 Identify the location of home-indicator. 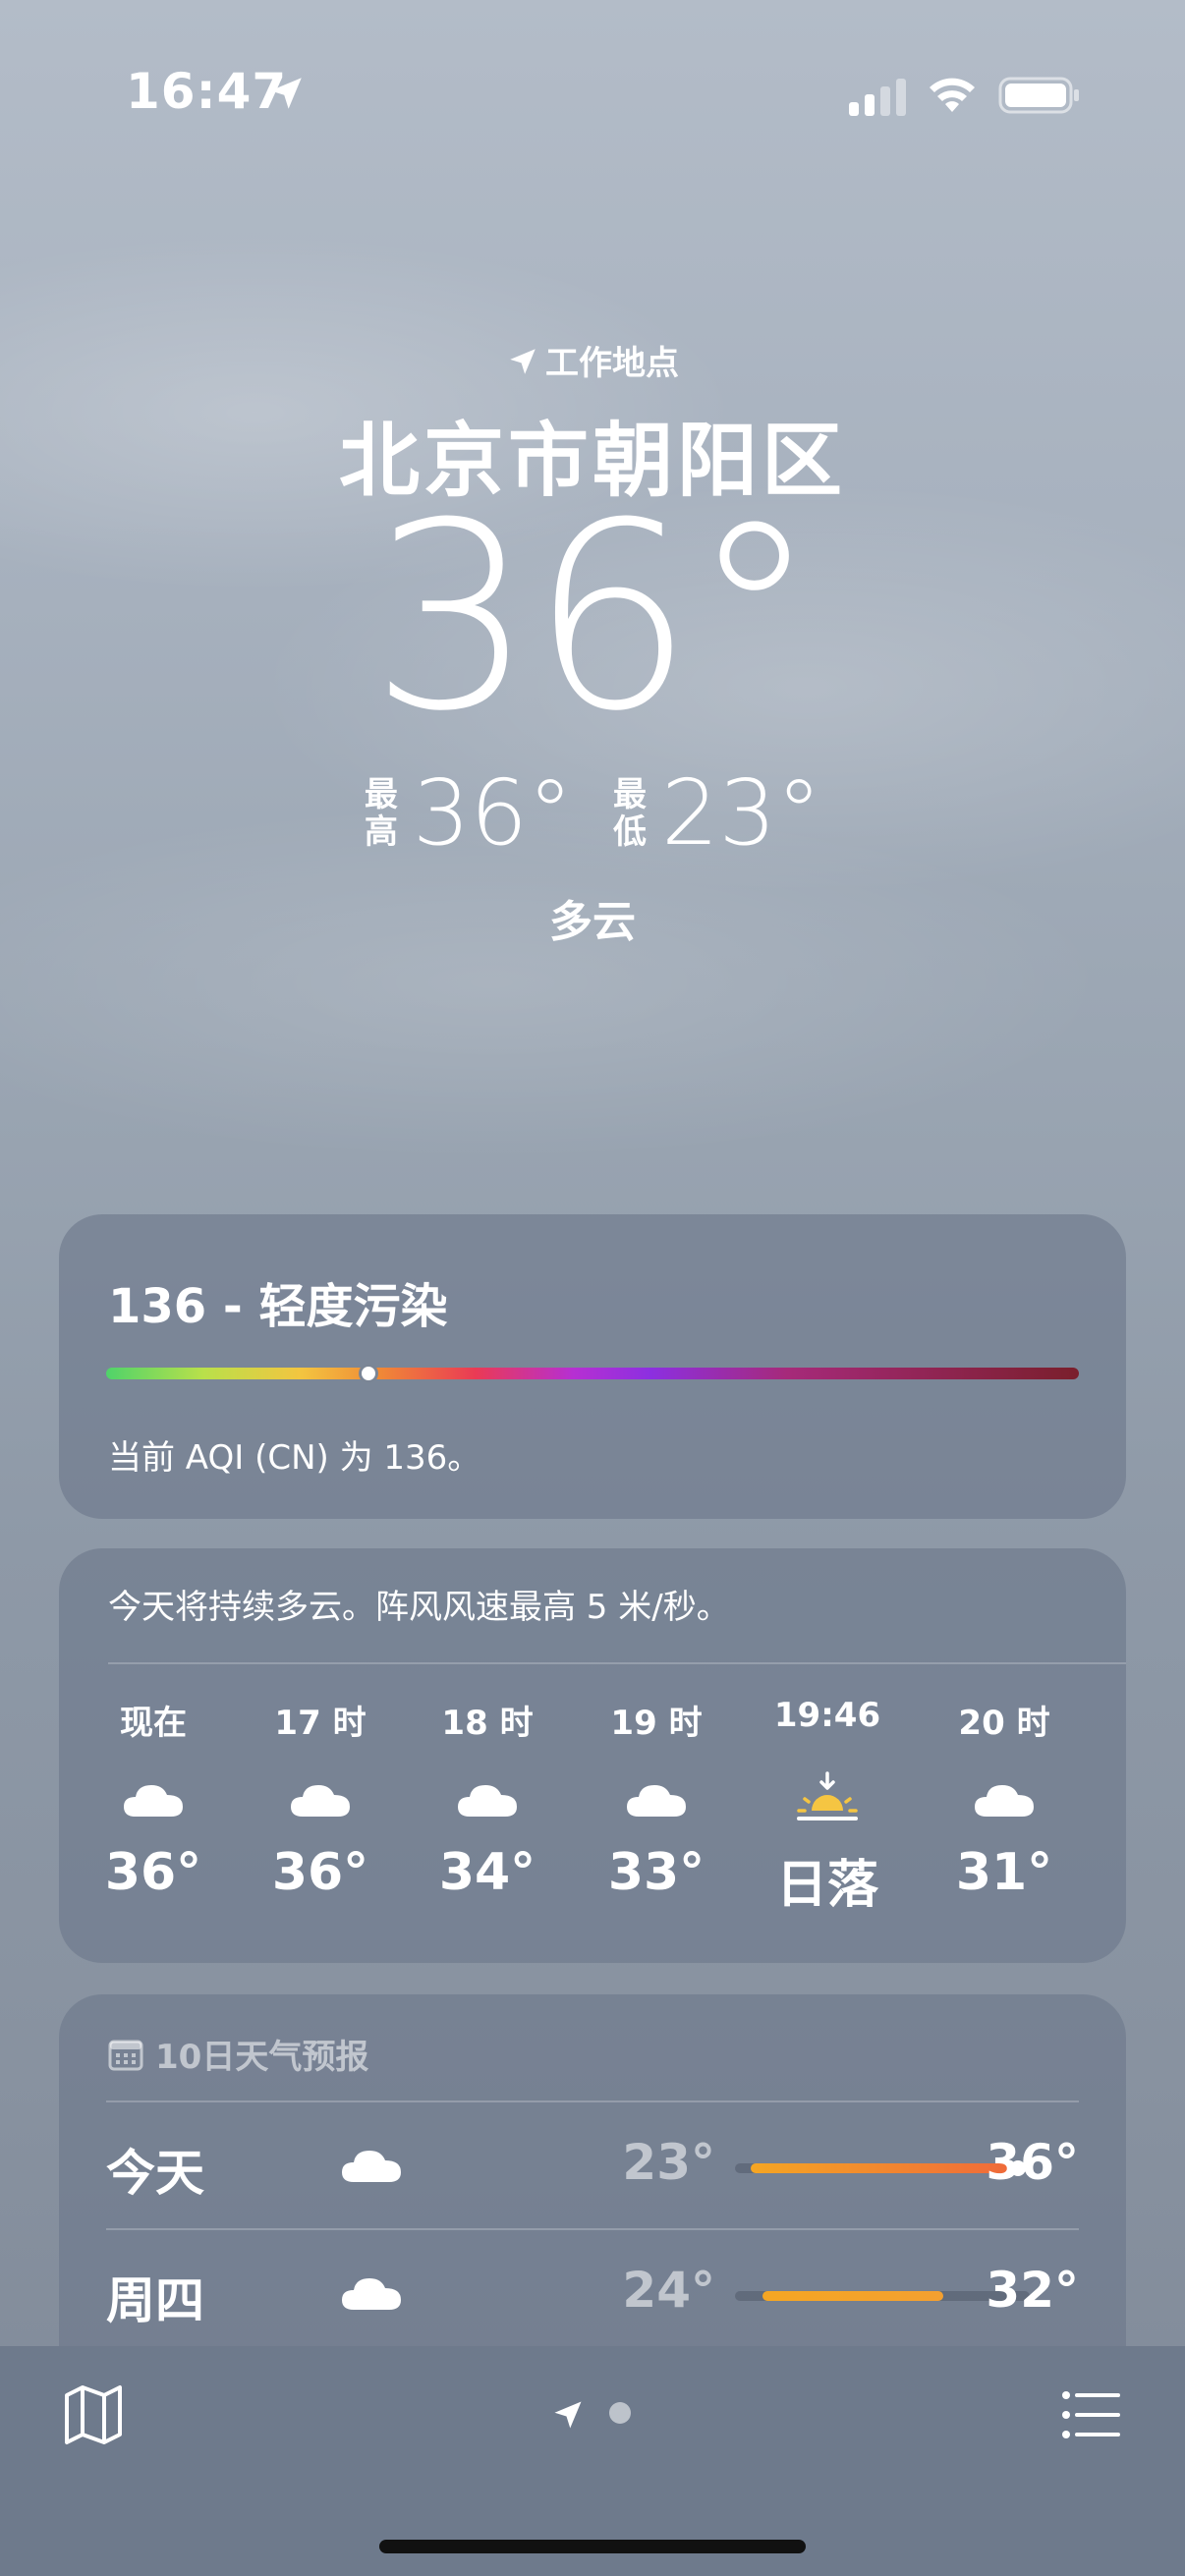
(592, 2546).